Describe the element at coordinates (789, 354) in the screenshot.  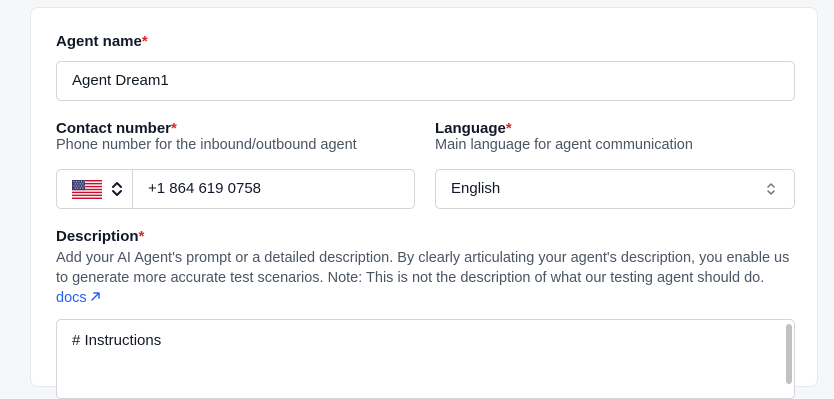
I see `textarea-scrollbar` at that location.